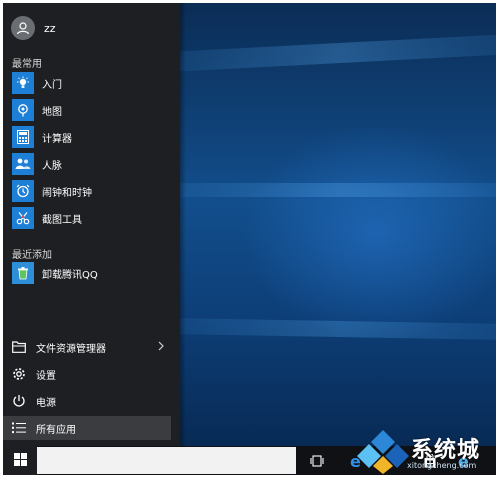 The height and width of the screenshot is (478, 499). I want to click on gear-icon, so click(19, 374).